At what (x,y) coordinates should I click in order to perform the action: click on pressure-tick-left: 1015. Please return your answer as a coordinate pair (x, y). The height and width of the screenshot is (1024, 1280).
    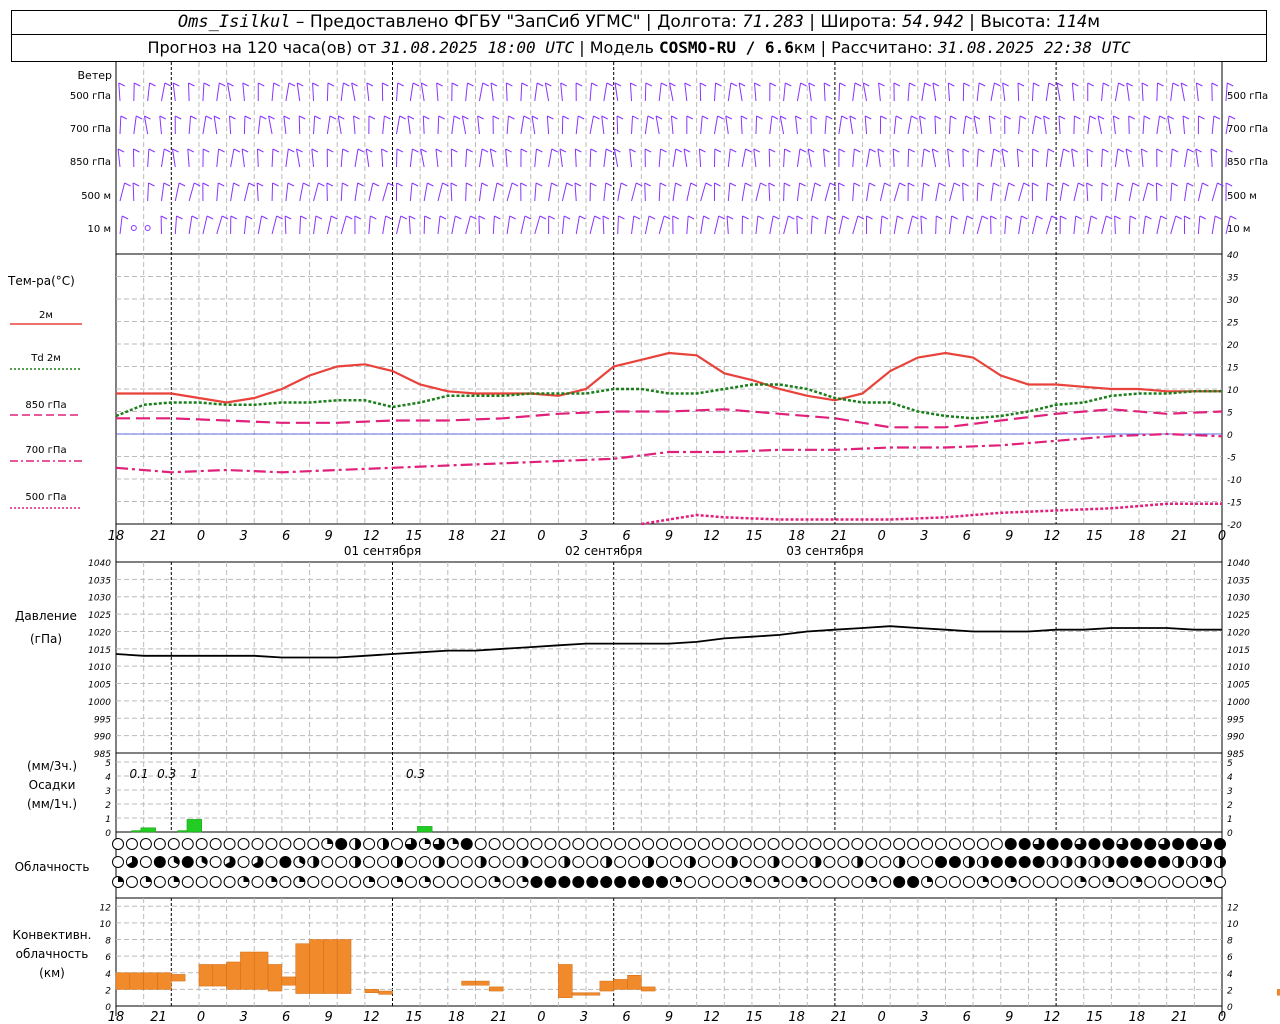
    Looking at the image, I should click on (99, 651).